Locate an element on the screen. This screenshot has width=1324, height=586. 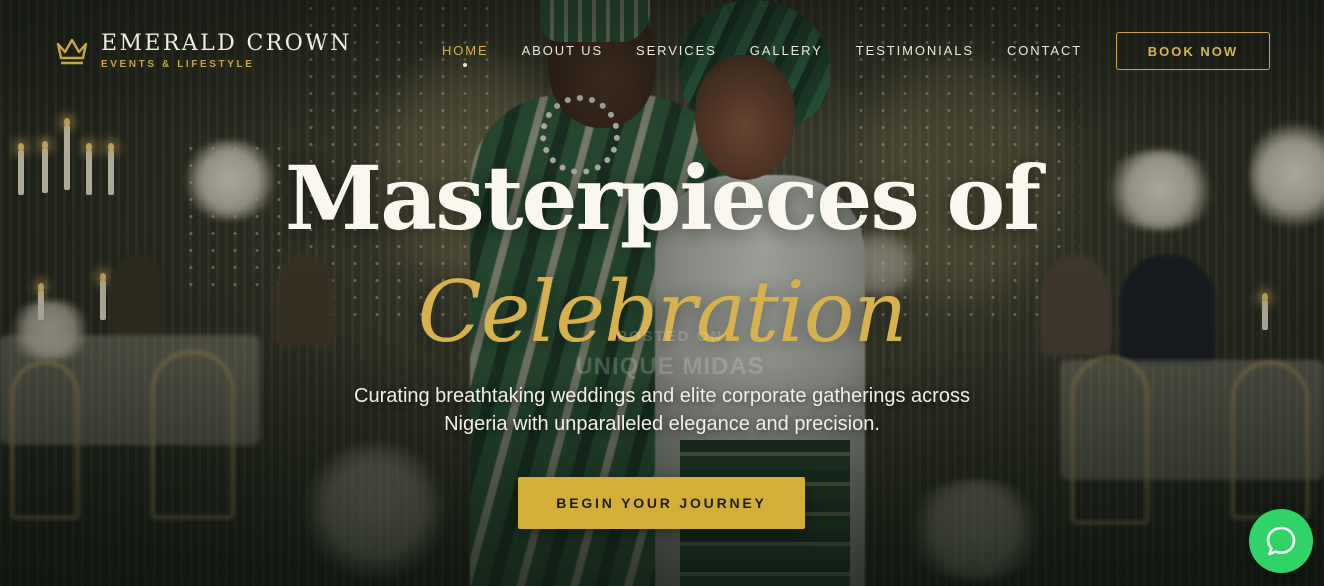
begin-journey-button: BEGIN YOUR JOURNEY is located at coordinates (661, 503).